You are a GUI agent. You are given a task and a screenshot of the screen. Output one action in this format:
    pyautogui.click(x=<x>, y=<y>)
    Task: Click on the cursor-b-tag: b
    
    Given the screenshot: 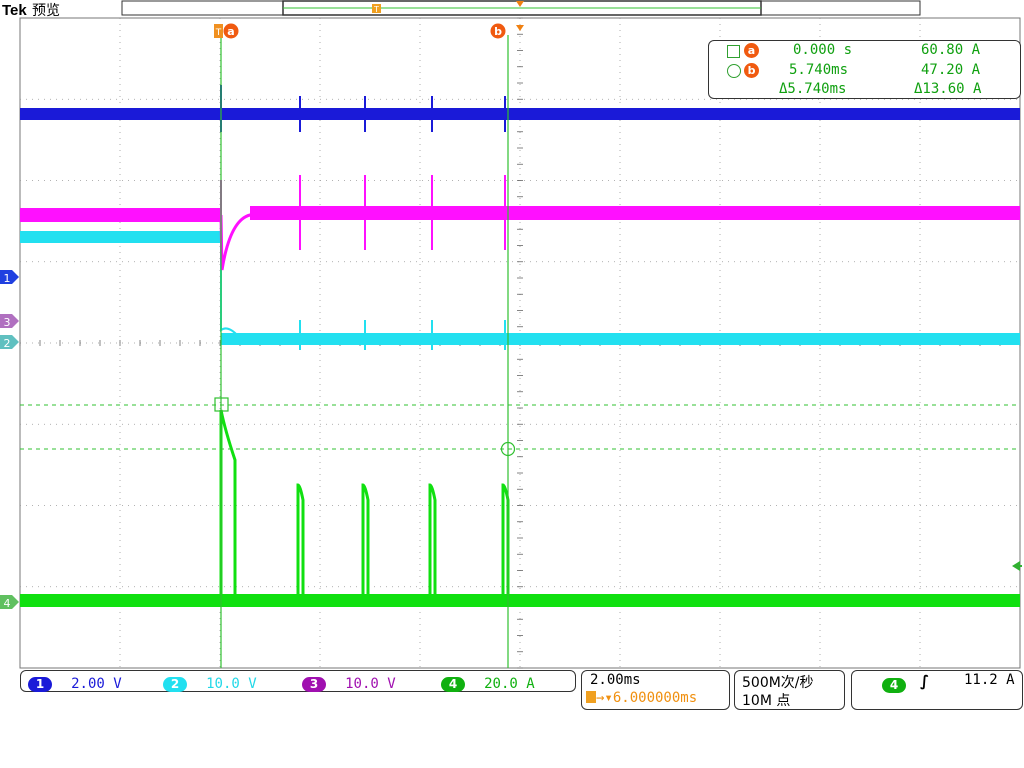 What is the action you would take?
    pyautogui.click(x=507, y=31)
    